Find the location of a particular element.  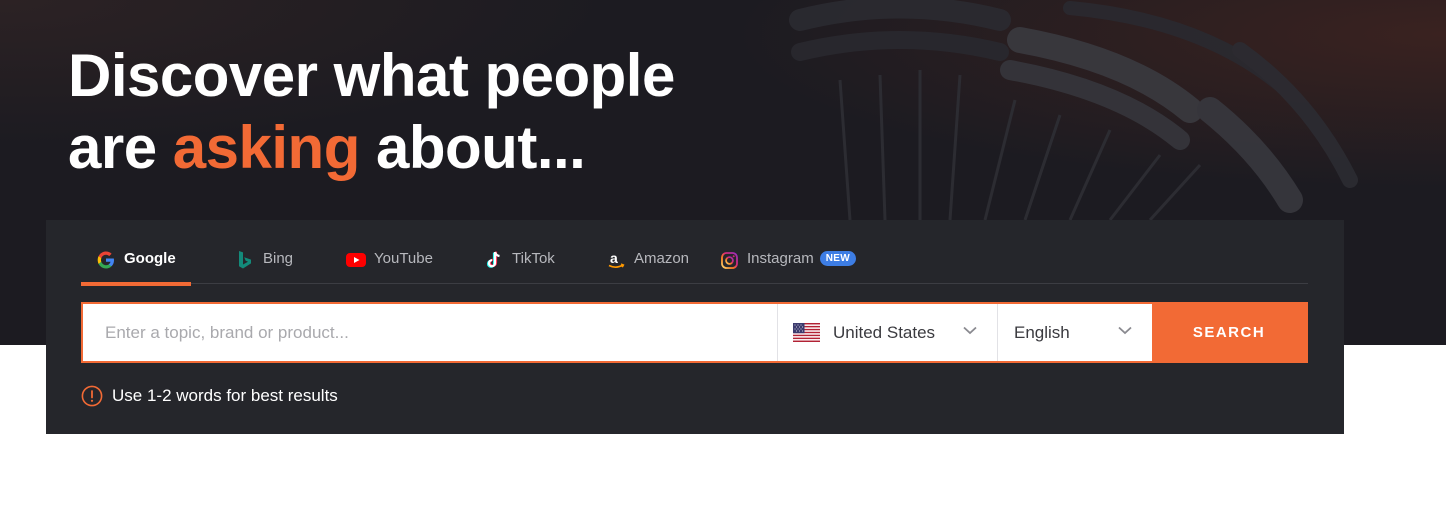

tab-google-label: Google is located at coordinates (150, 258).